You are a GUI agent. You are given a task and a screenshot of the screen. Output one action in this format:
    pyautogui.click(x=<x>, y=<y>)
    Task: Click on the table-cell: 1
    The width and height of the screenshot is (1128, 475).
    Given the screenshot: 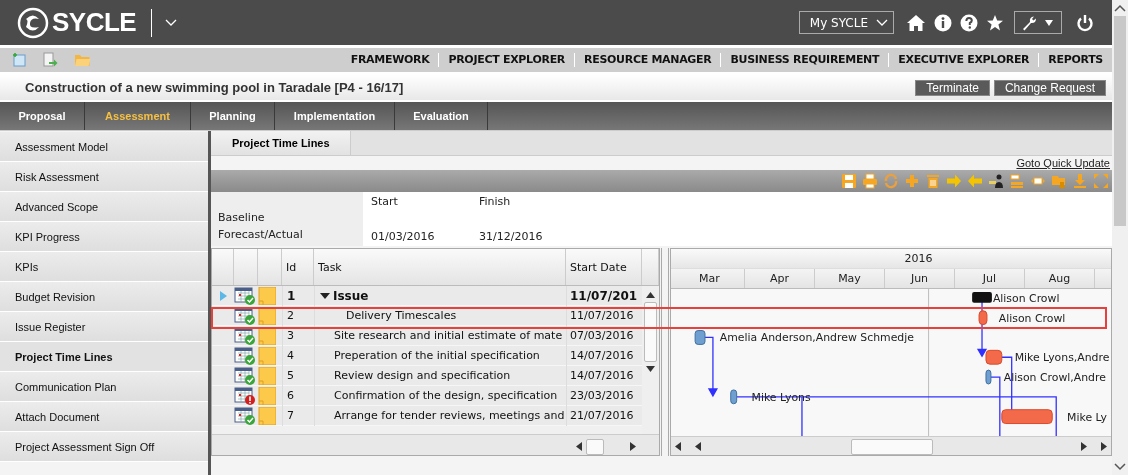 What is the action you would take?
    pyautogui.click(x=298, y=296)
    